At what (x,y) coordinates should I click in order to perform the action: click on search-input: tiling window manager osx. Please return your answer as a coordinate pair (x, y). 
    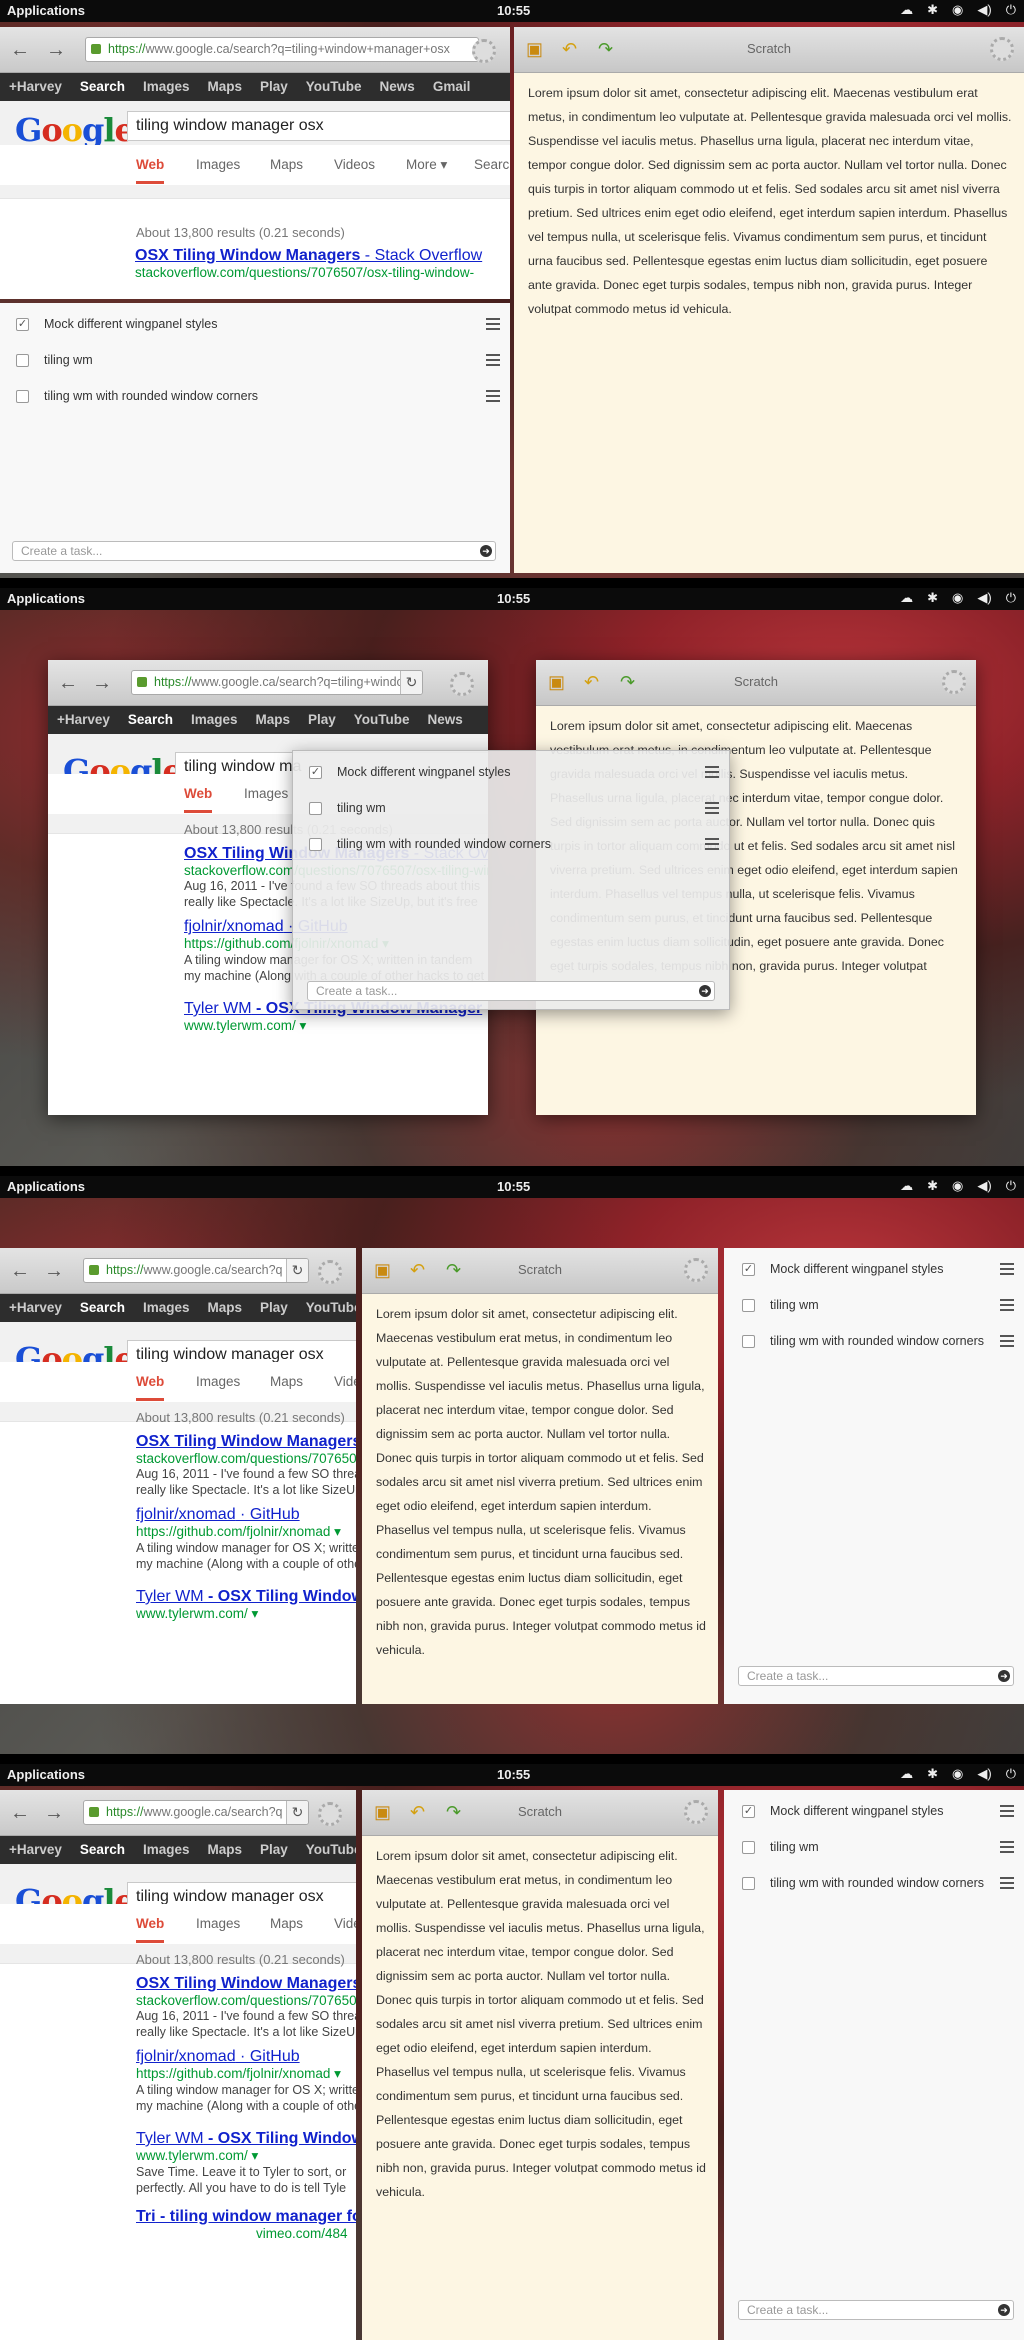
    Looking at the image, I should click on (318, 126).